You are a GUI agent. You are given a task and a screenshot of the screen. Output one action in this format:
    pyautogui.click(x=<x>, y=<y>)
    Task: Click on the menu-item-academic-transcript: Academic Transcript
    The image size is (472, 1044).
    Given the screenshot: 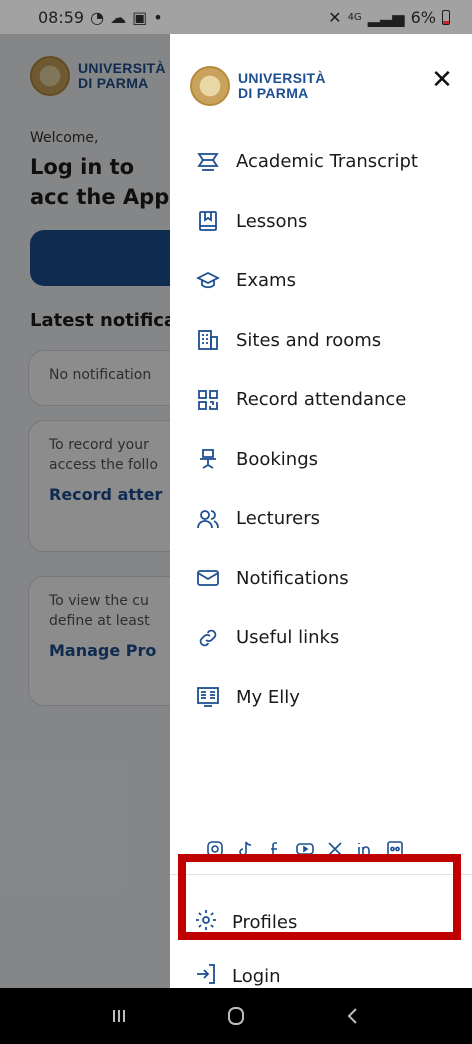 What is the action you would take?
    pyautogui.click(x=306, y=162)
    